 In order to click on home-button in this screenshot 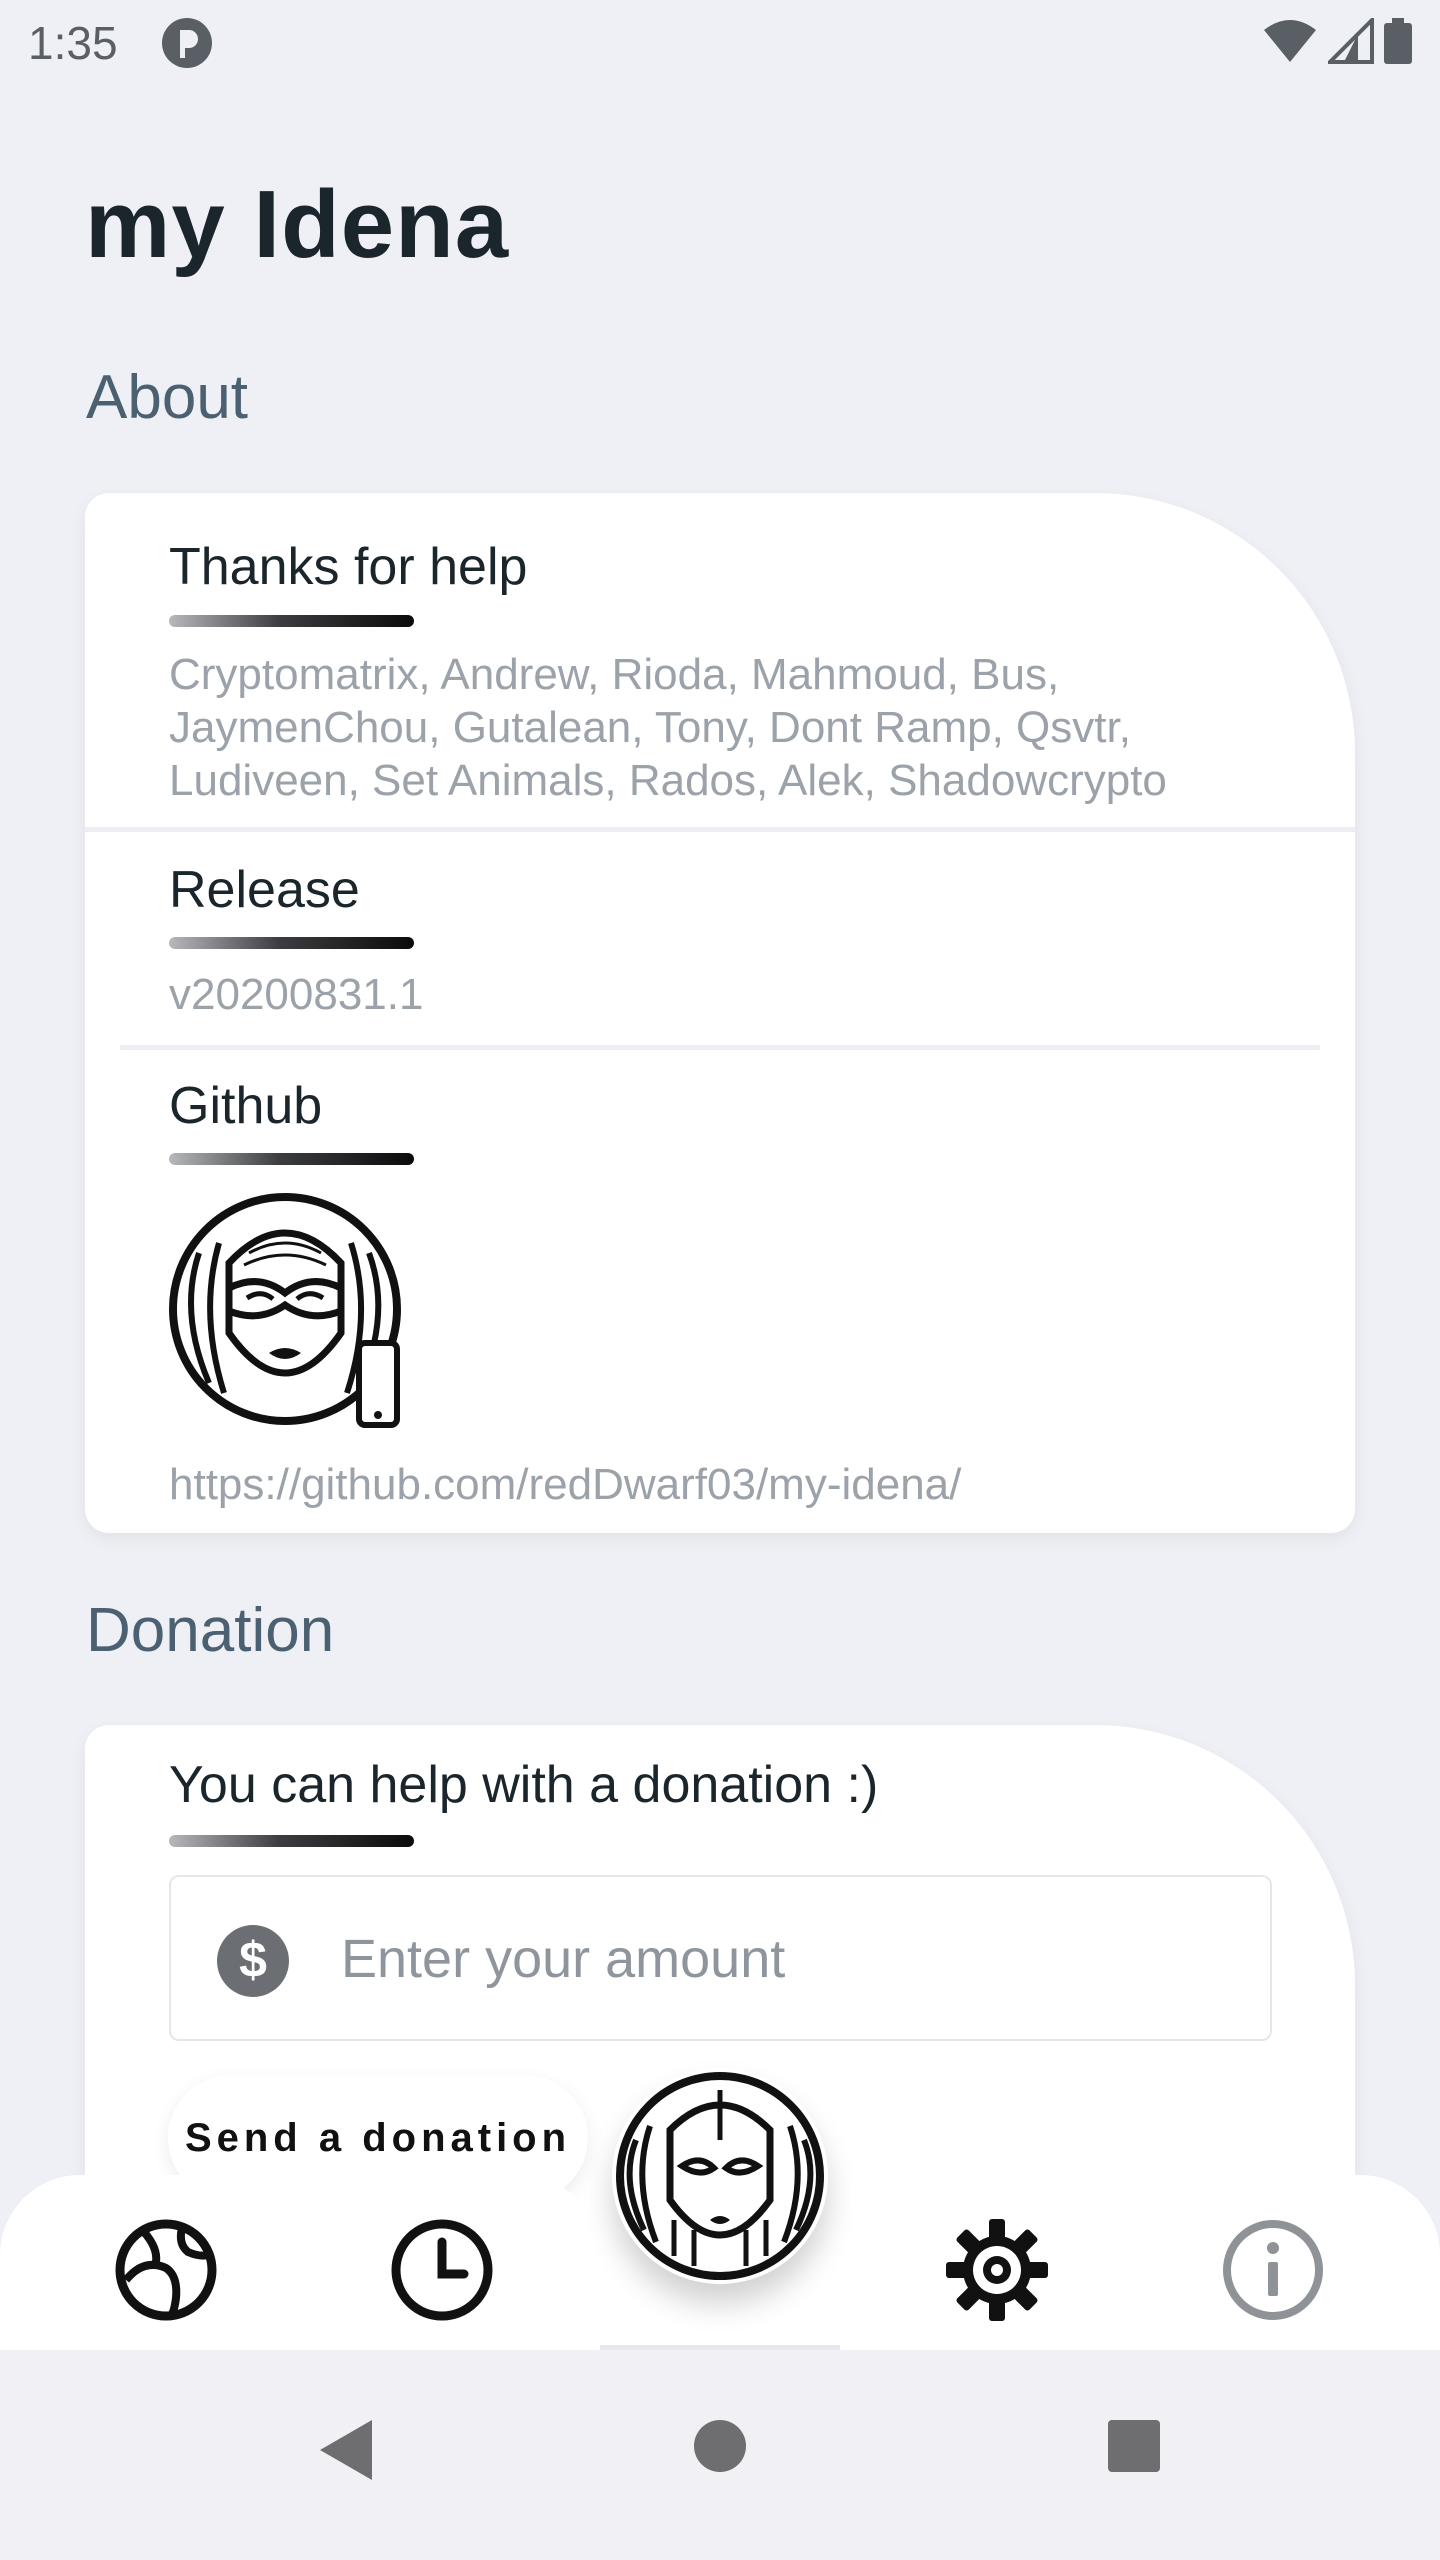, I will do `click(720, 2448)`.